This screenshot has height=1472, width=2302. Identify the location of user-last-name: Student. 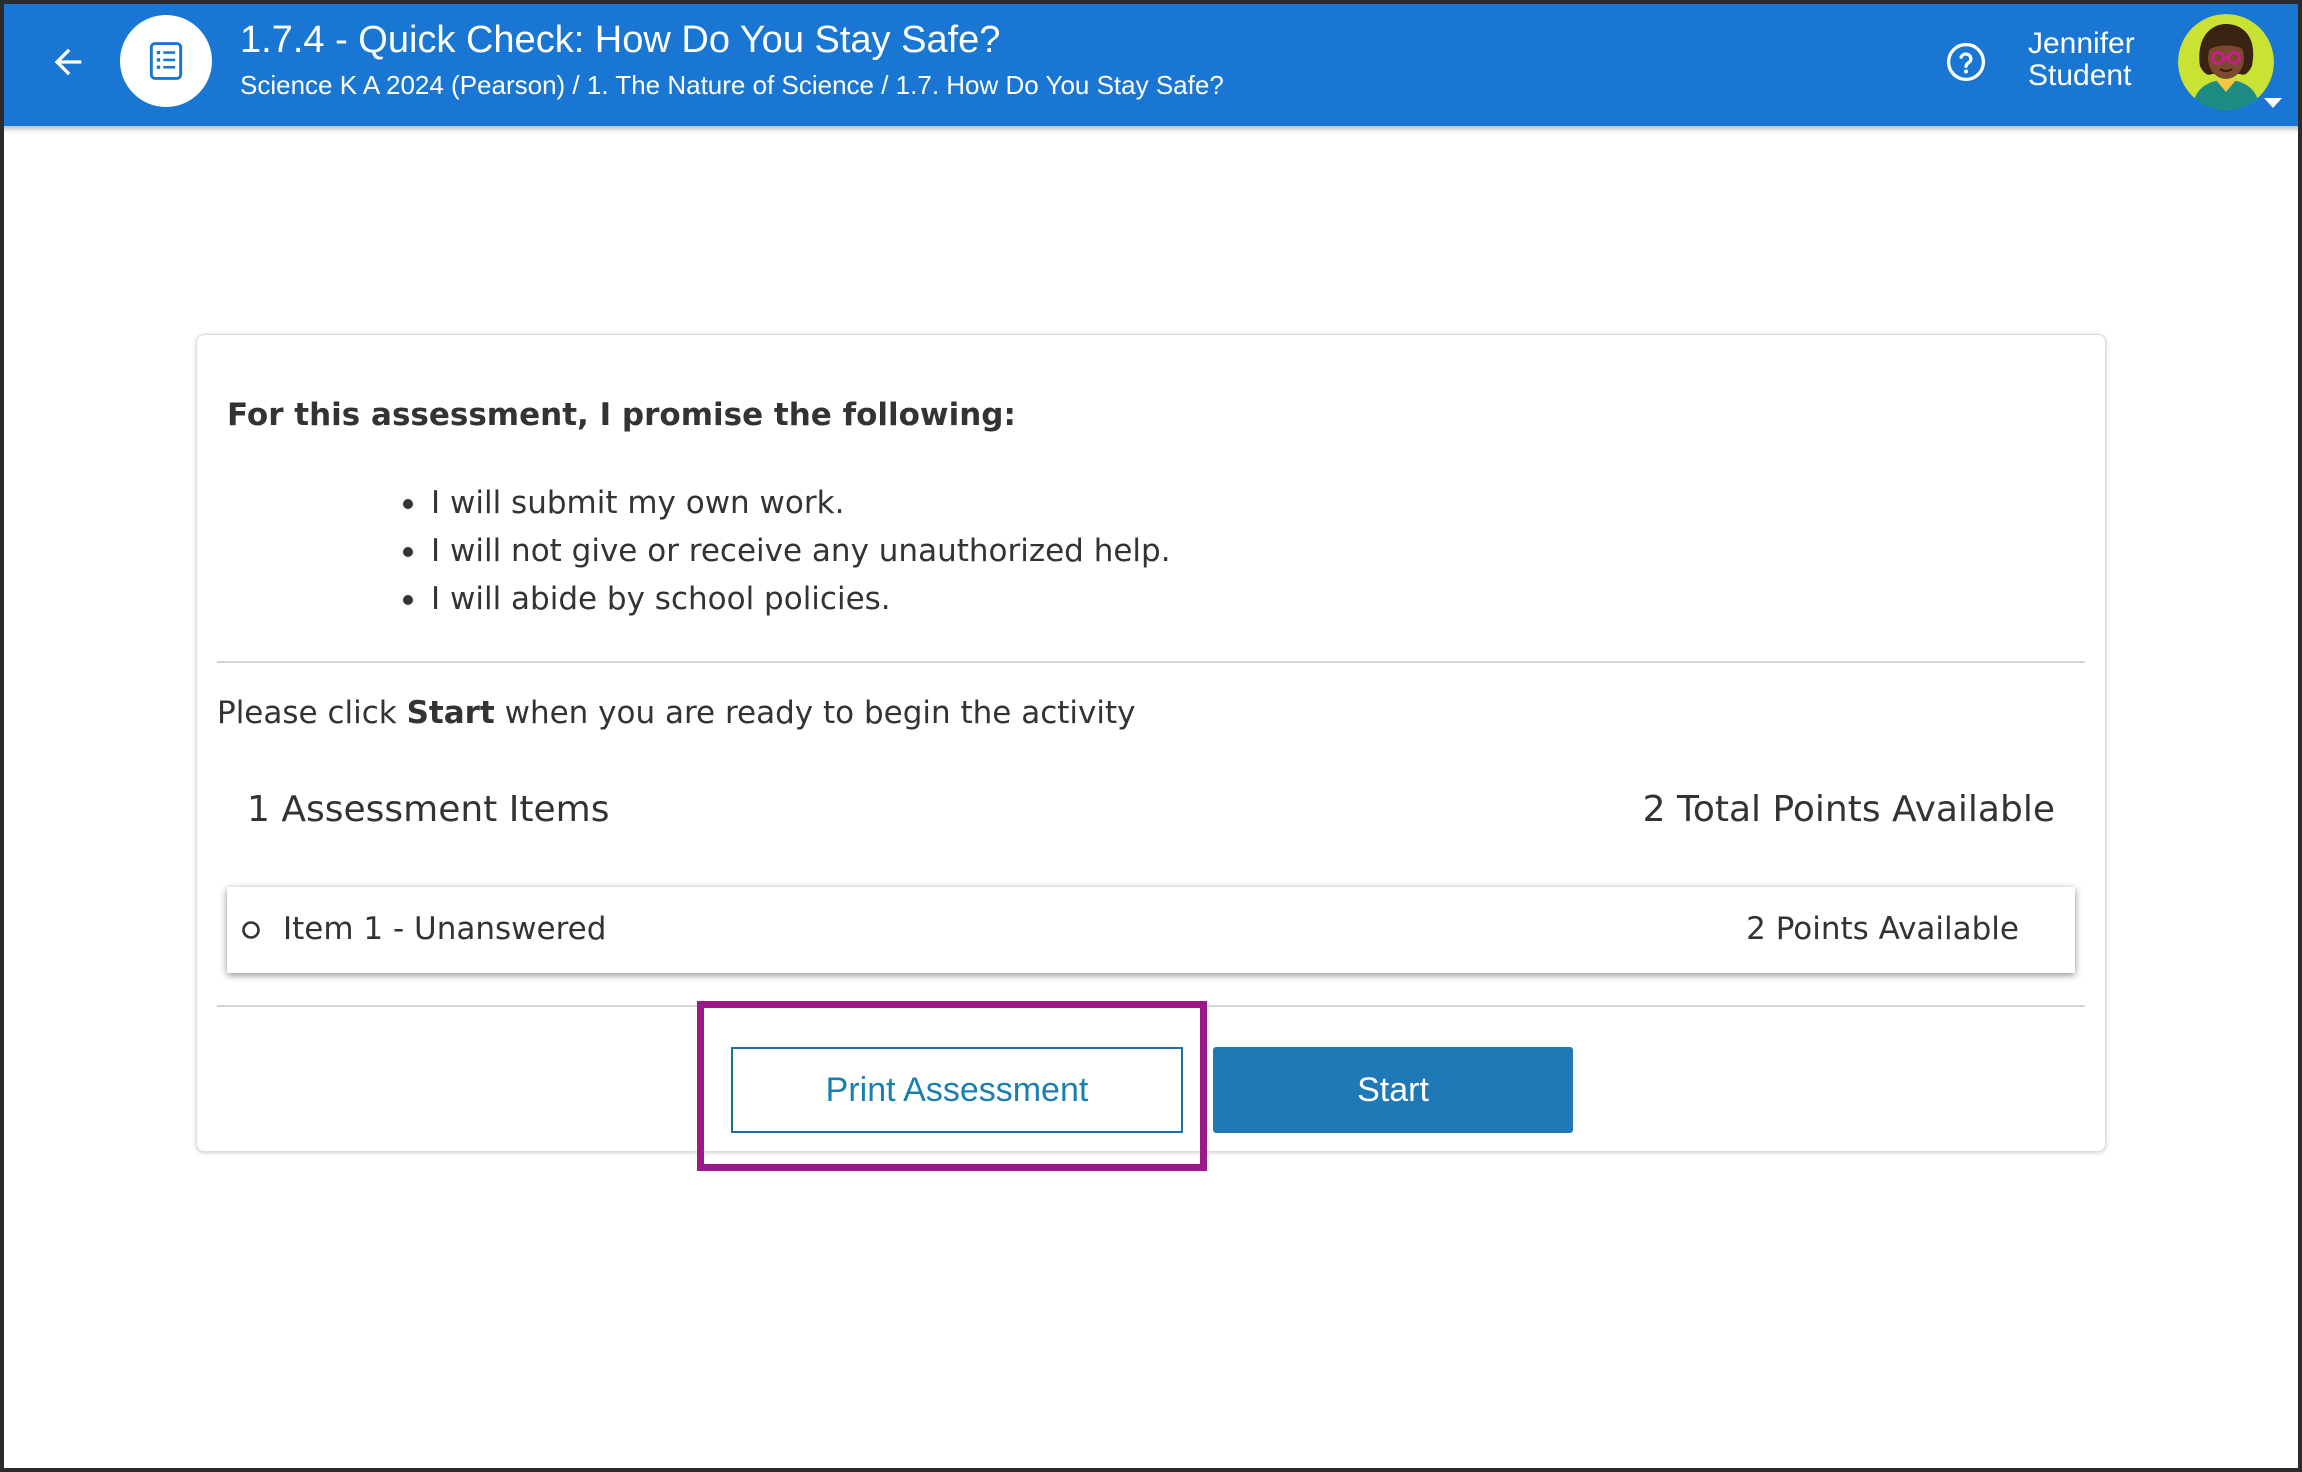
(2080, 75).